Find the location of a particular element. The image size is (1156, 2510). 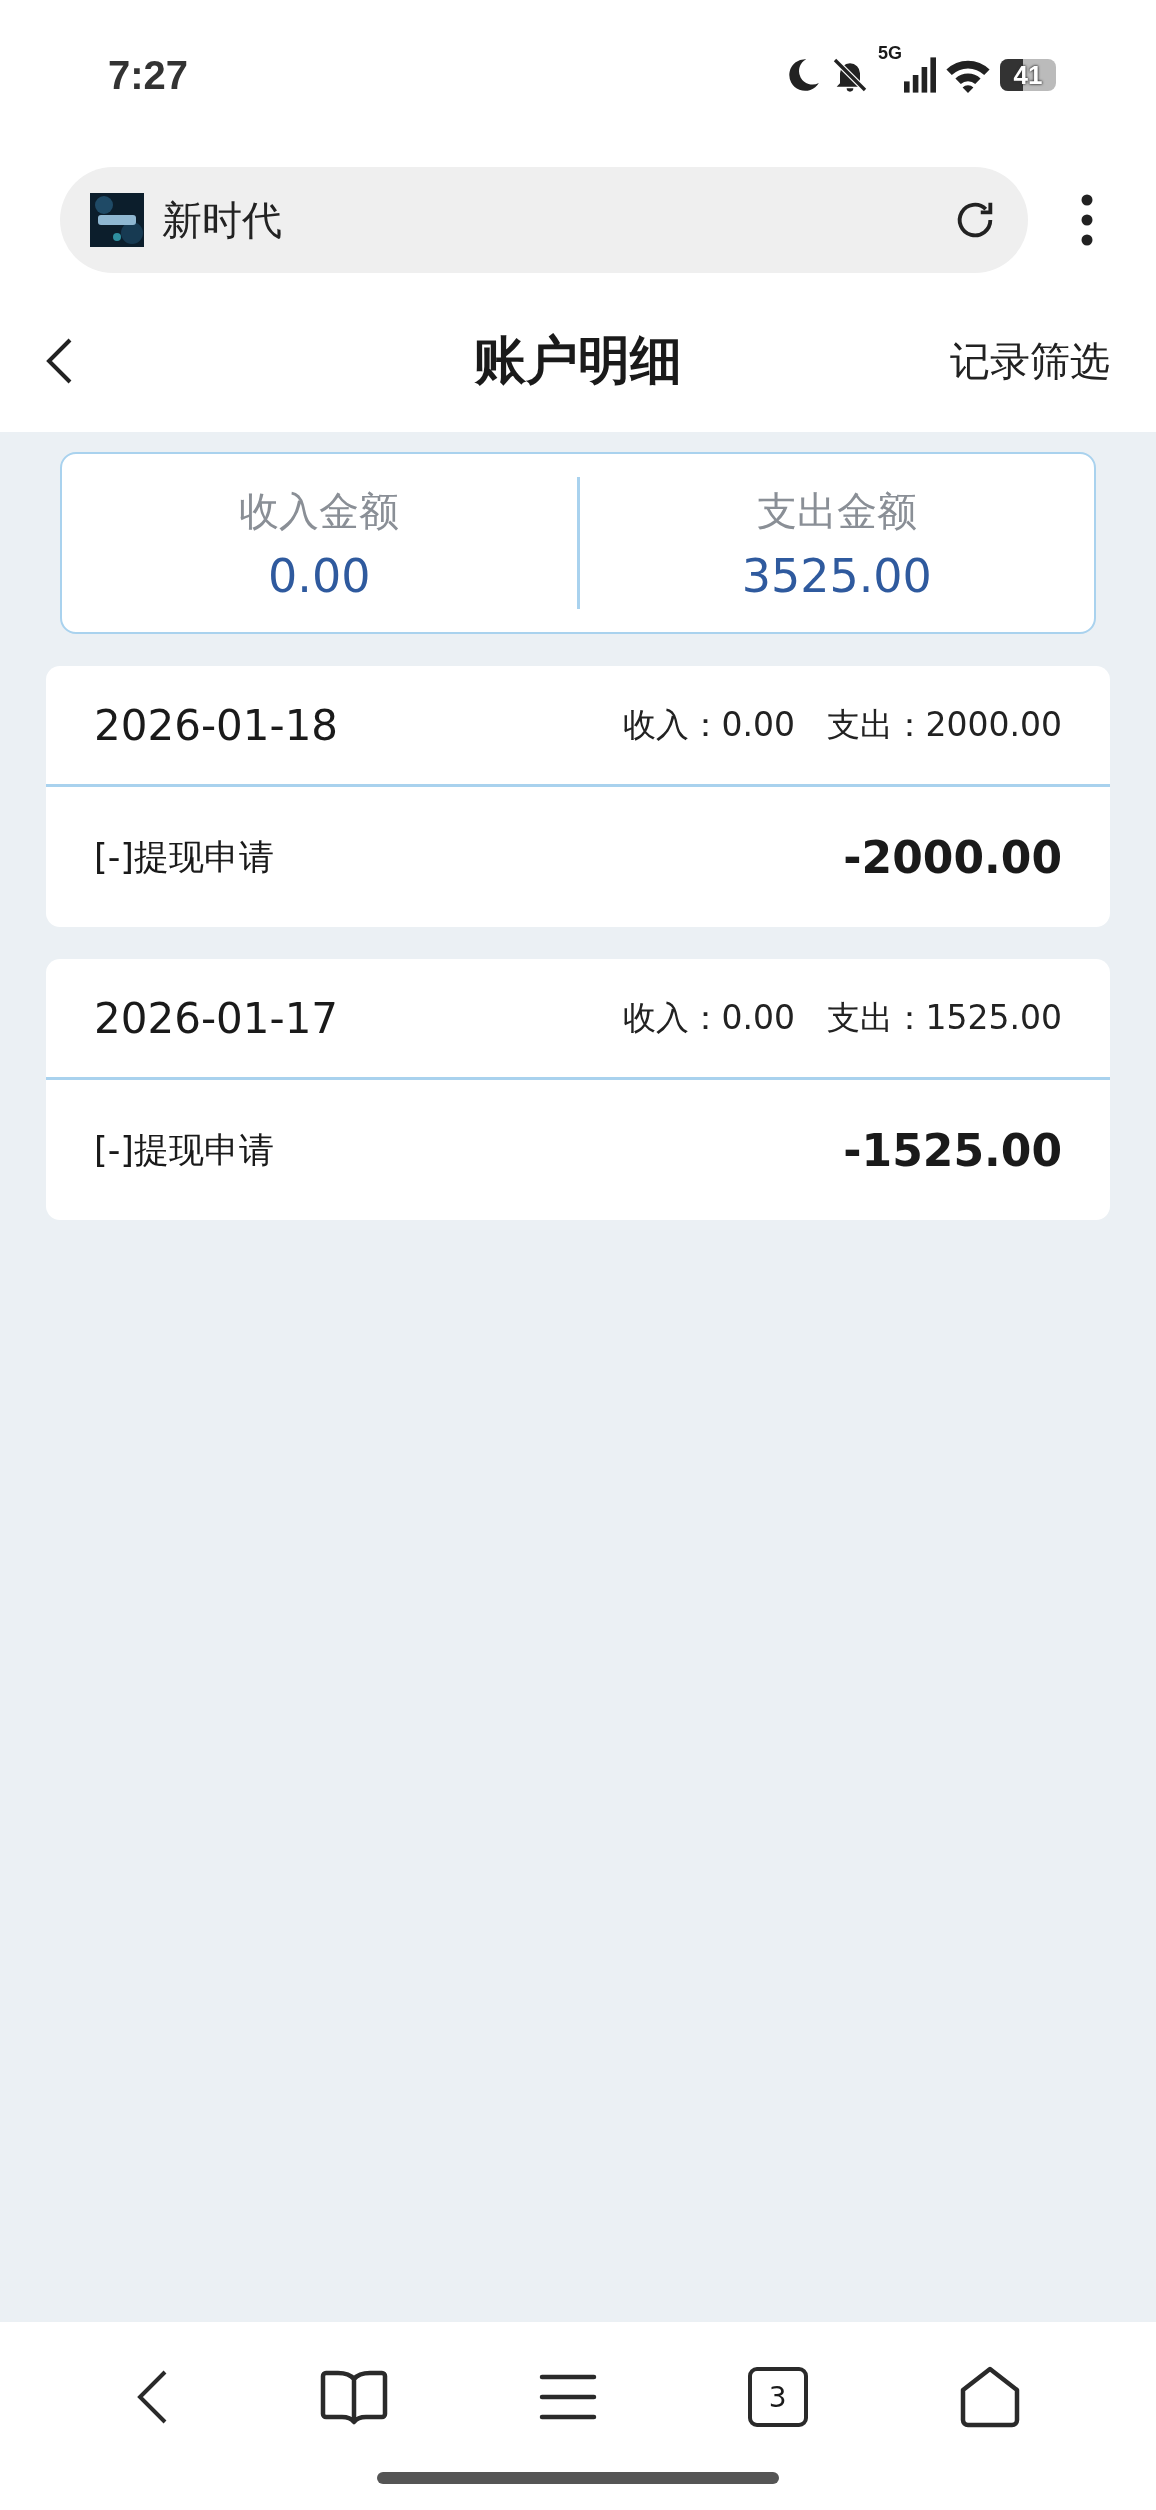

status-time: 7:27 is located at coordinates (148, 75).